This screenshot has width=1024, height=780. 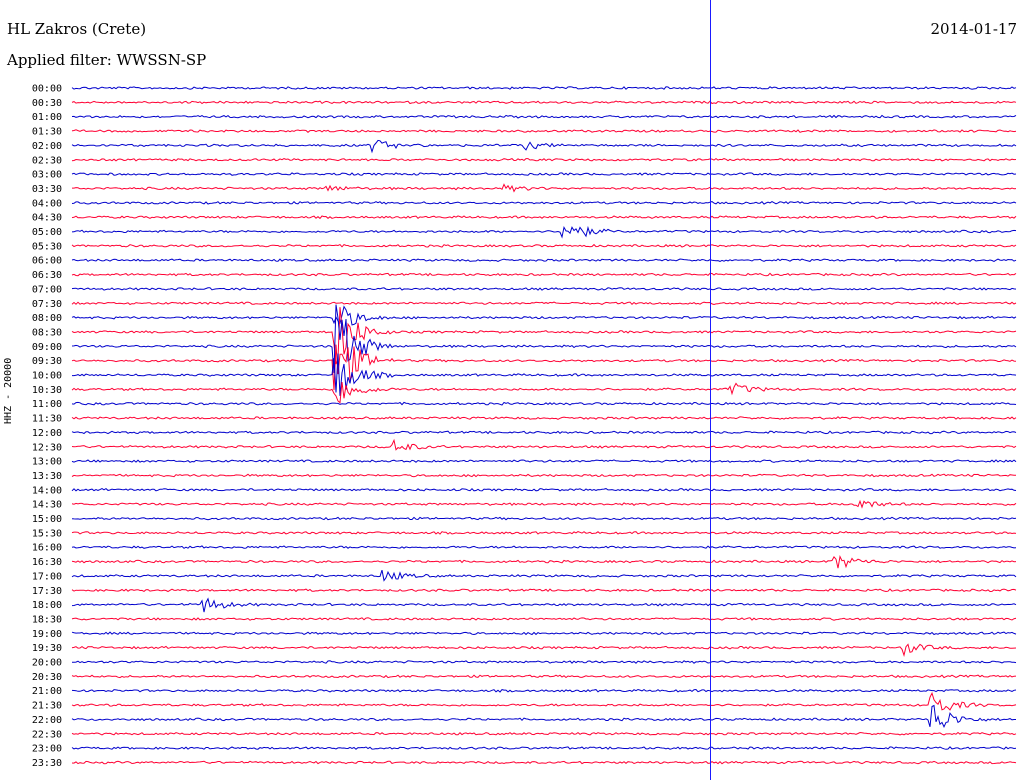 What do you see at coordinates (544, 650) in the screenshot?
I see `trace-line-1930` at bounding box center [544, 650].